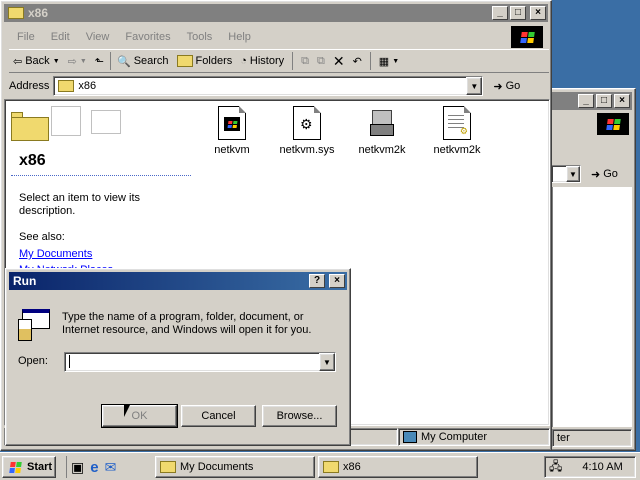 The height and width of the screenshot is (480, 640). I want to click on run-program-icon, so click(35, 325).